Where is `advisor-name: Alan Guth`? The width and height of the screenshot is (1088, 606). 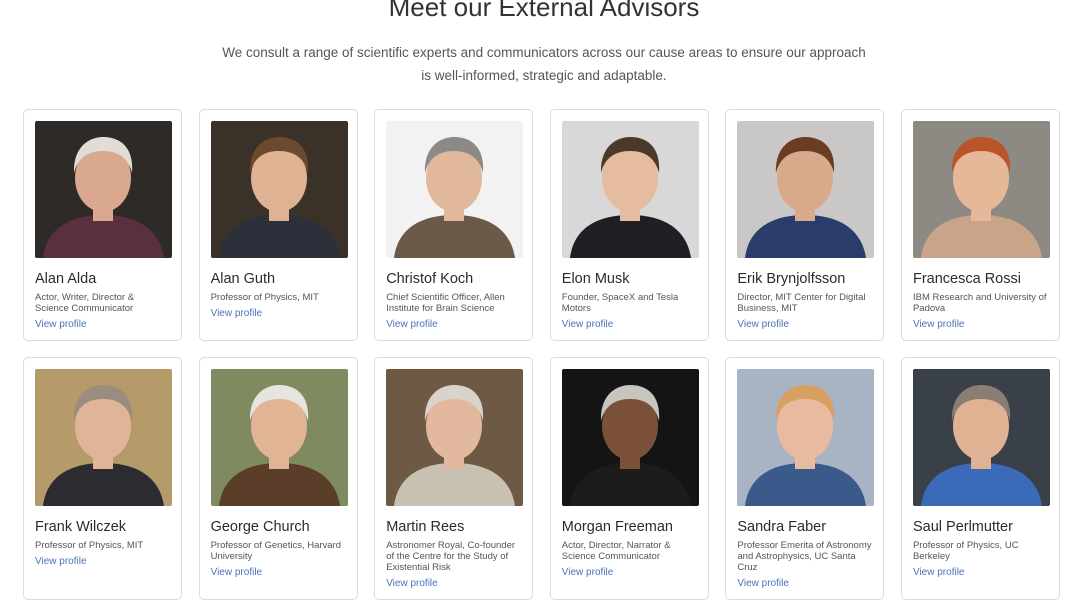 advisor-name: Alan Guth is located at coordinates (243, 279).